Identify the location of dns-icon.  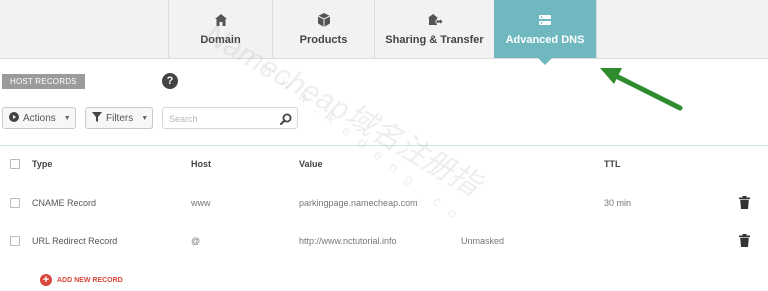
(545, 20).